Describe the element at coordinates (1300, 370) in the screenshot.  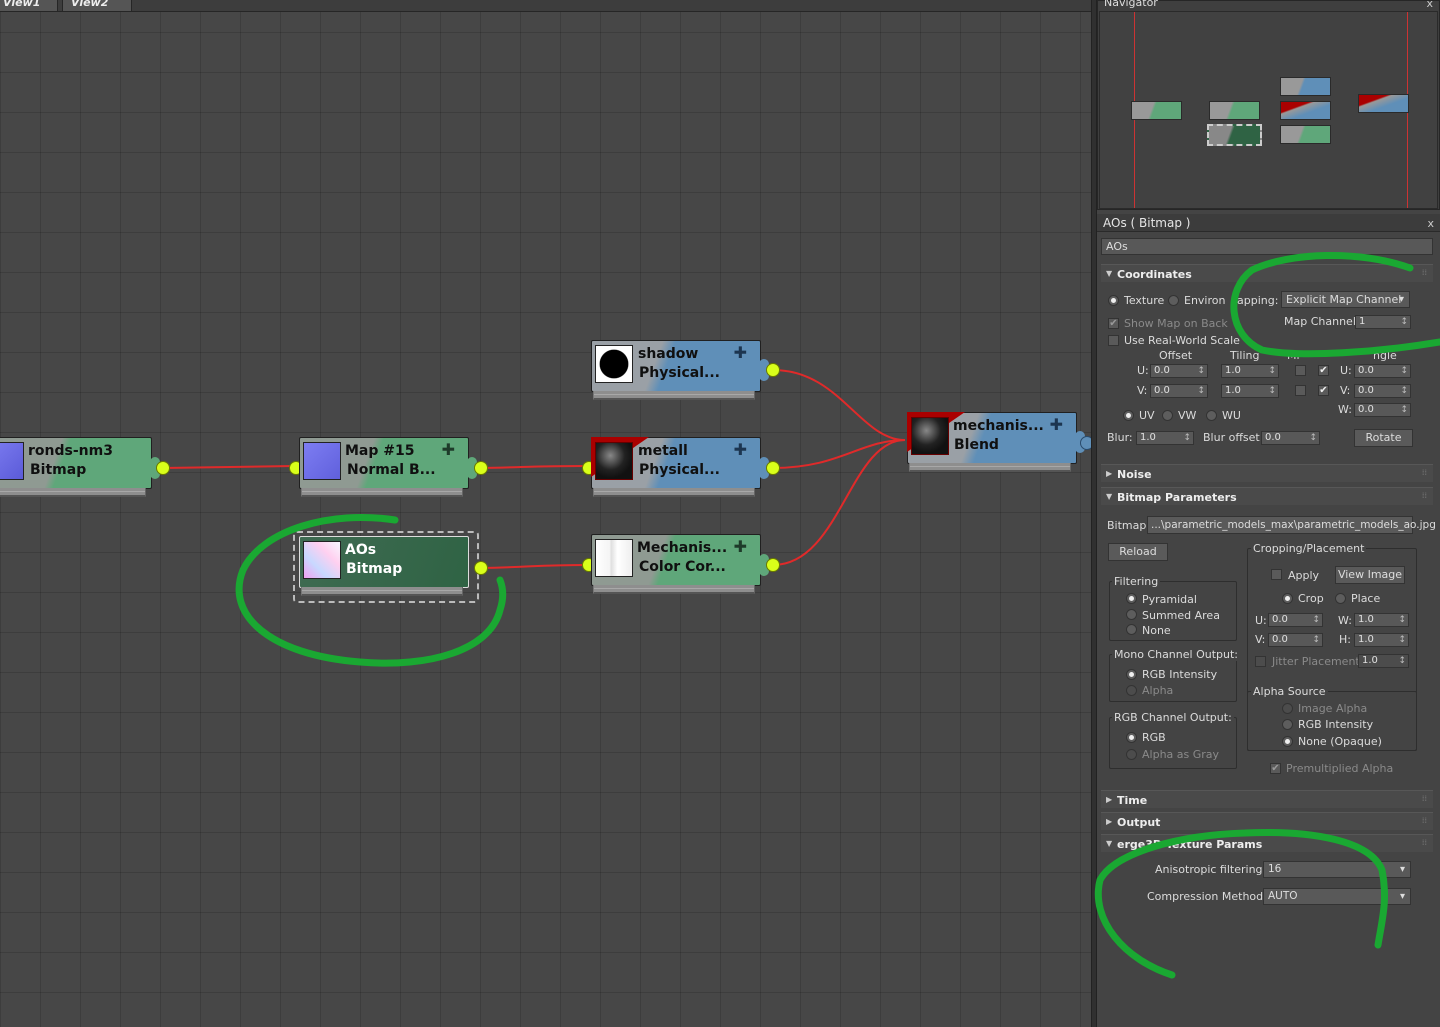
I see `mirror-u-checkbox` at that location.